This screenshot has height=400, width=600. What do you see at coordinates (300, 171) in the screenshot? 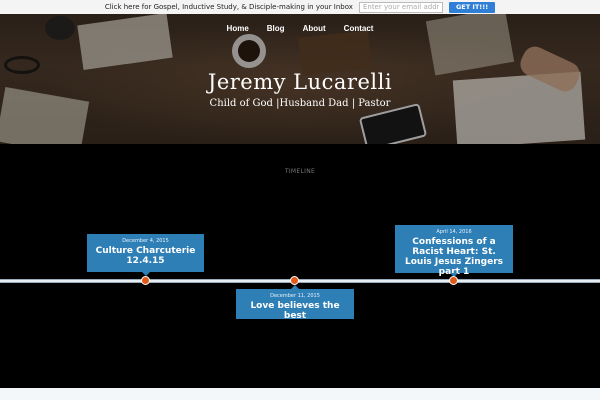
I see `timeline-heading: TIMELINE` at bounding box center [300, 171].